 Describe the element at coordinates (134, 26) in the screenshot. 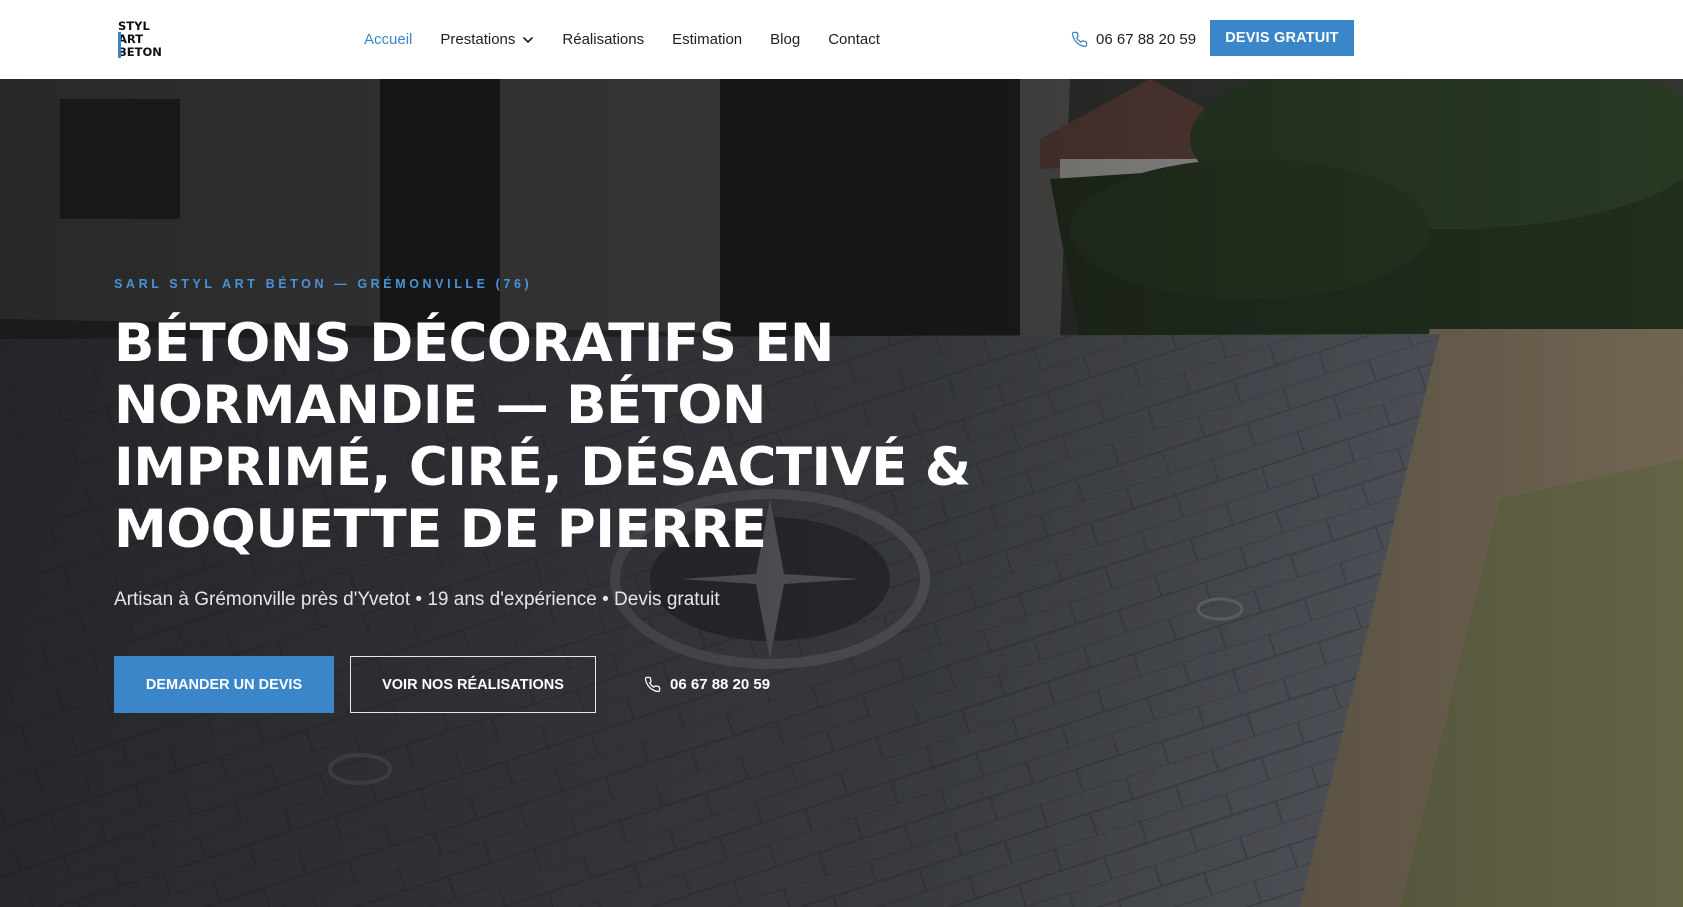

I see `logo-line-1: STYL` at that location.